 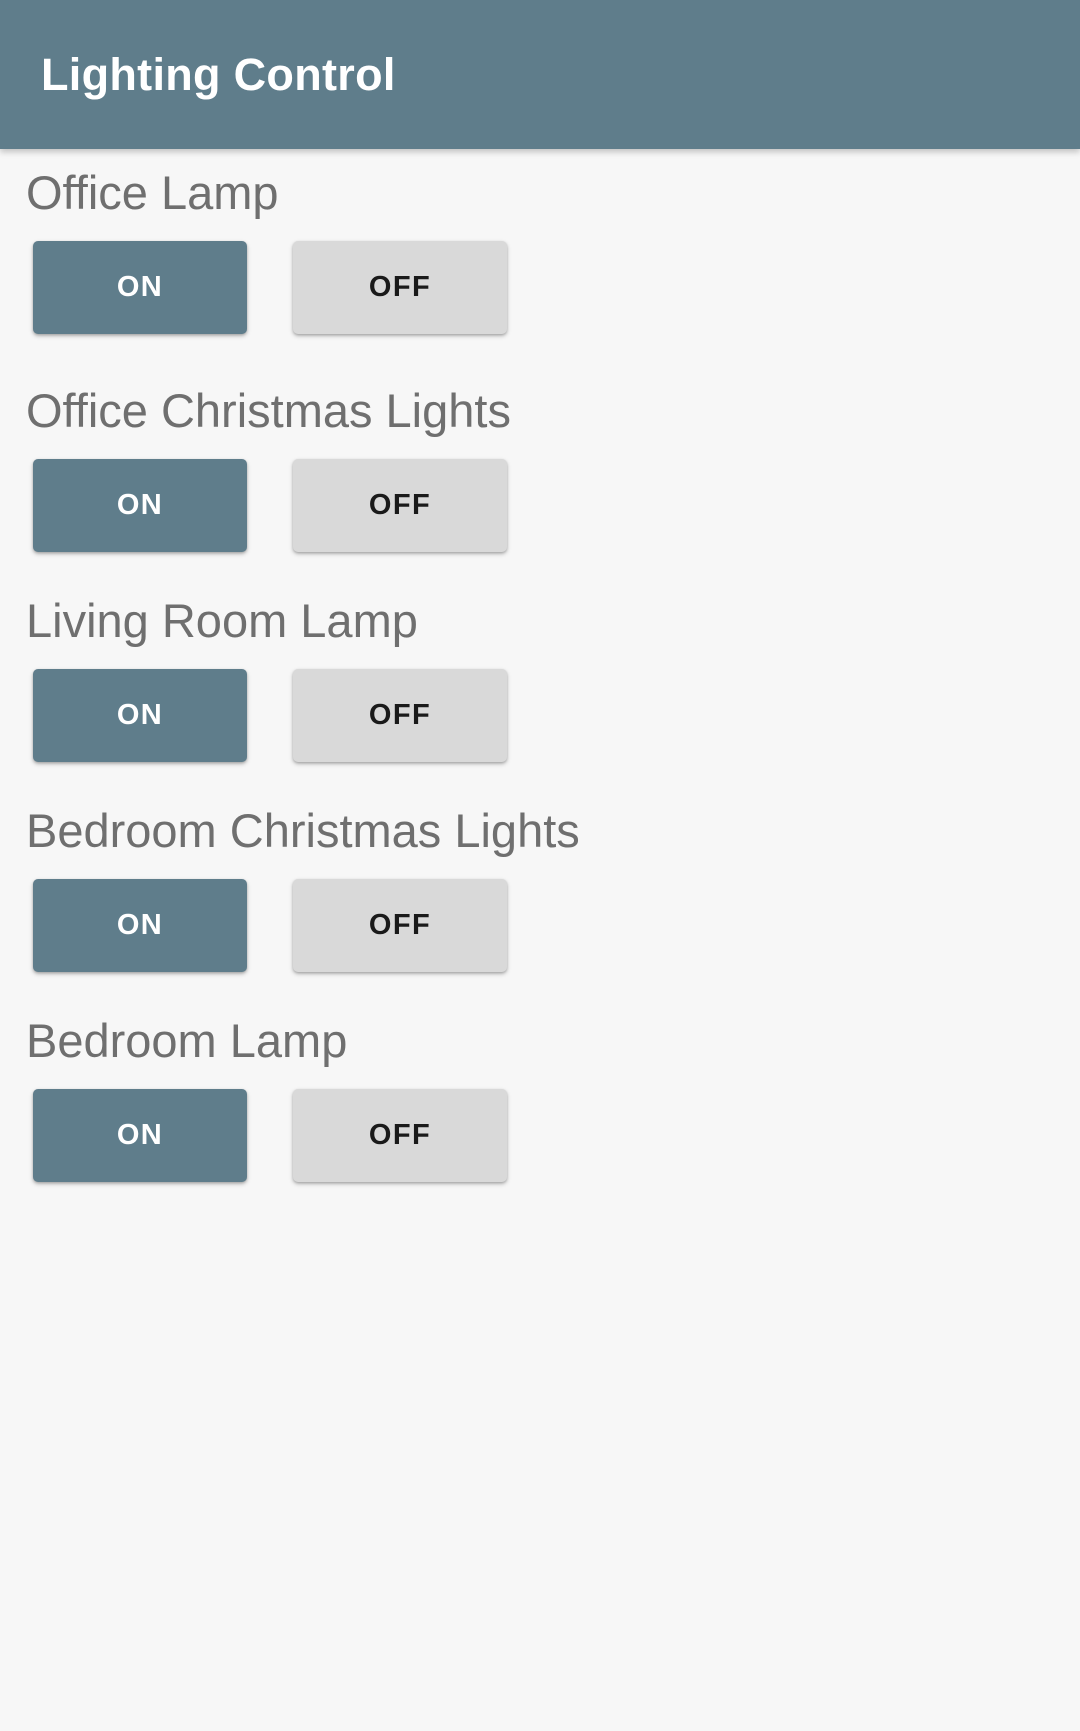 What do you see at coordinates (140, 505) in the screenshot?
I see `office-christmas-lights-on-button: ON` at bounding box center [140, 505].